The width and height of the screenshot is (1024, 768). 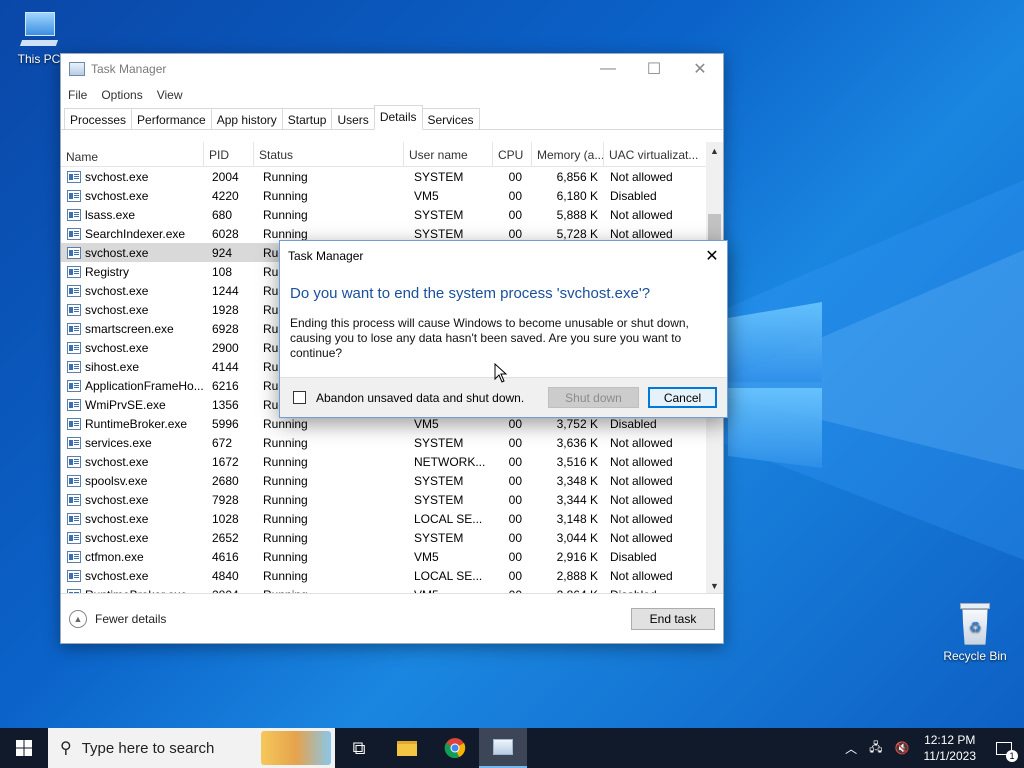 I want to click on process-pid: 2652, so click(x=225, y=537).